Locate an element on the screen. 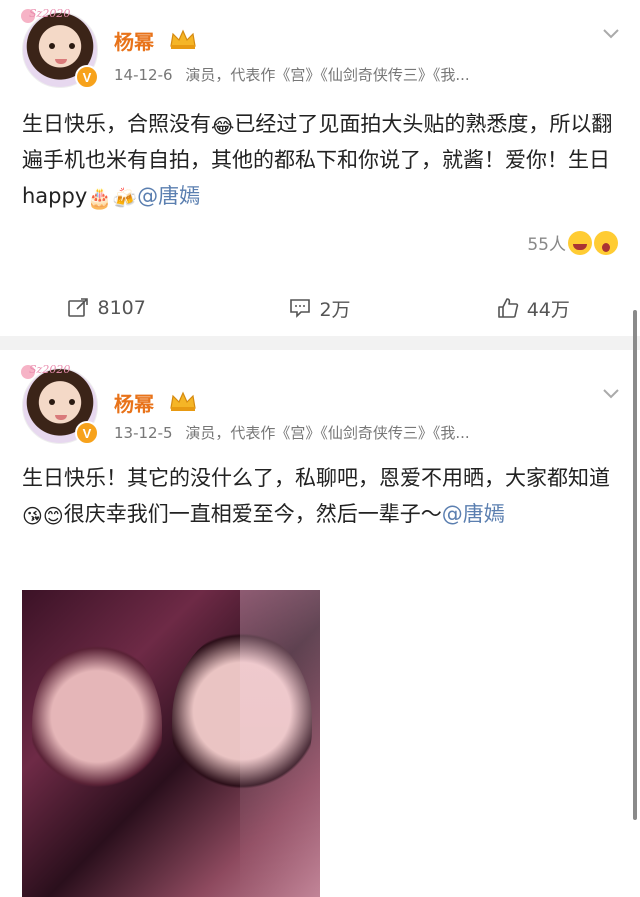 Image resolution: width=640 pixels, height=897 pixels. post-date: 14-12-6 is located at coordinates (143, 75).